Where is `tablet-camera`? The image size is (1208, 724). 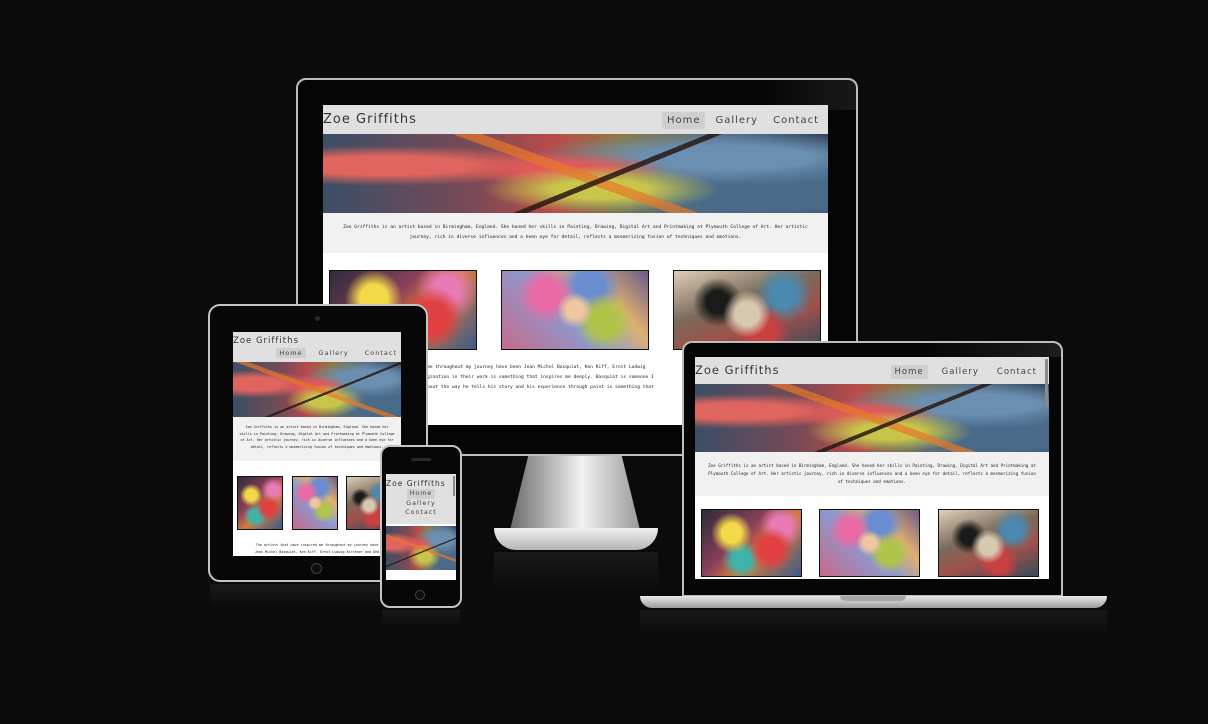
tablet-camera is located at coordinates (317, 318).